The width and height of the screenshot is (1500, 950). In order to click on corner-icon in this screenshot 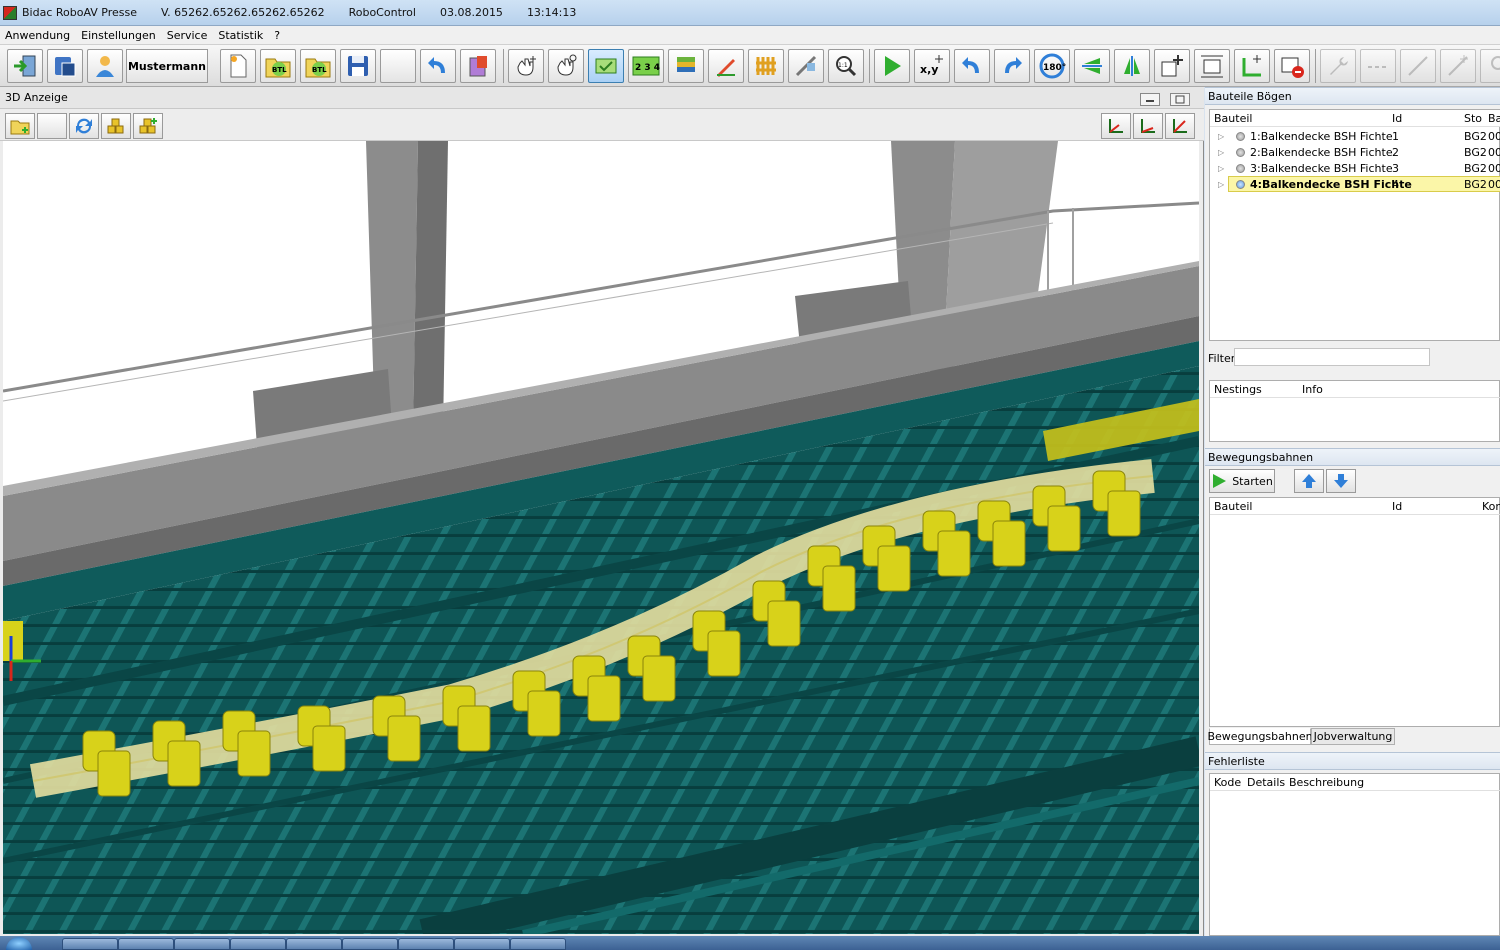, I will do `click(1251, 66)`.